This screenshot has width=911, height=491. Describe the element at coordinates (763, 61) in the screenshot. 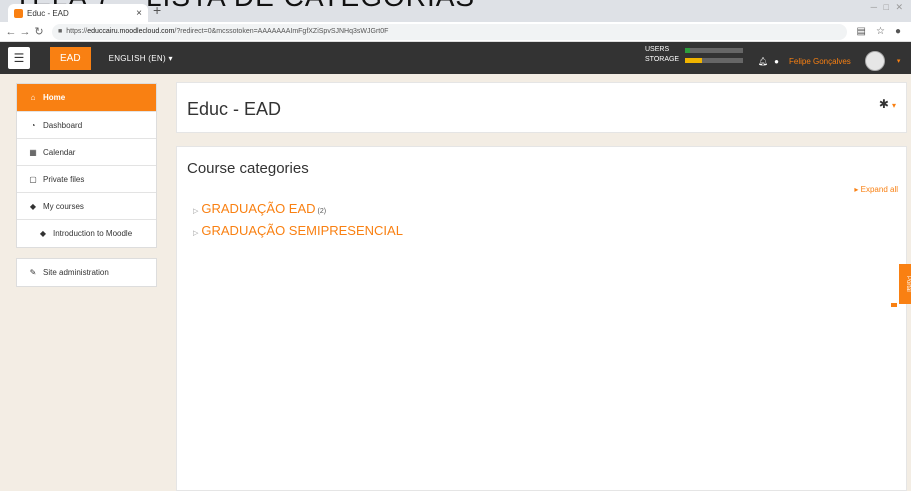

I see `bell-icon: 🔔︎` at that location.